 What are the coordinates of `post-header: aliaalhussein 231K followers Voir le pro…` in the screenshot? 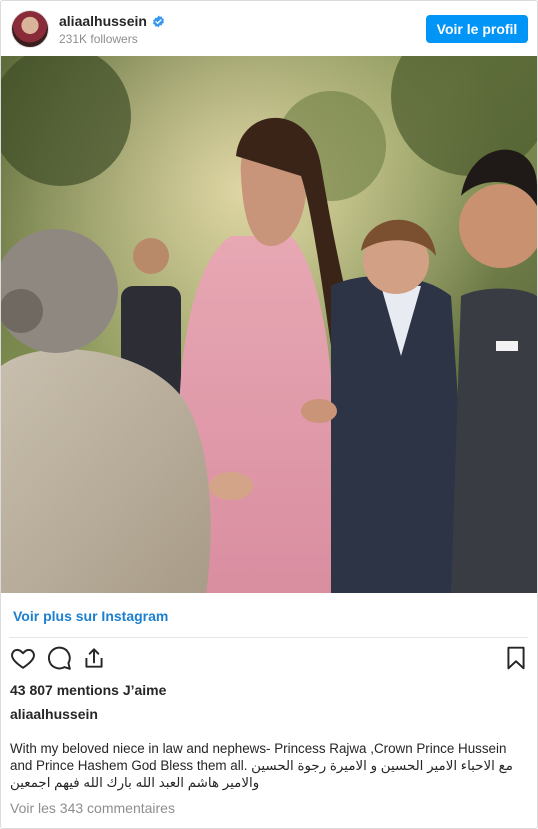 It's located at (269, 28).